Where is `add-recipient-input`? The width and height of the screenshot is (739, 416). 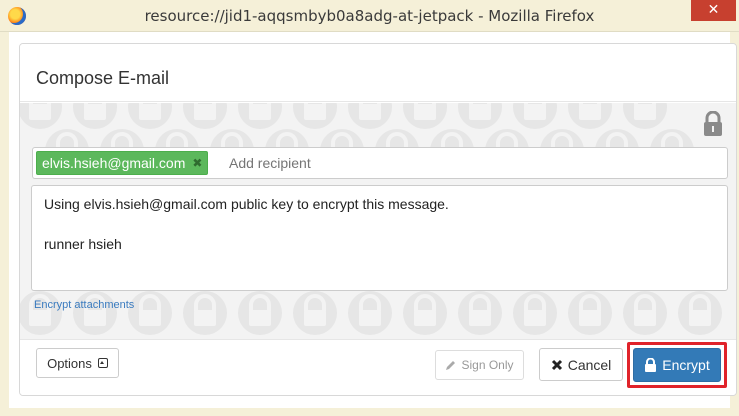
add-recipient-input is located at coordinates (379, 163).